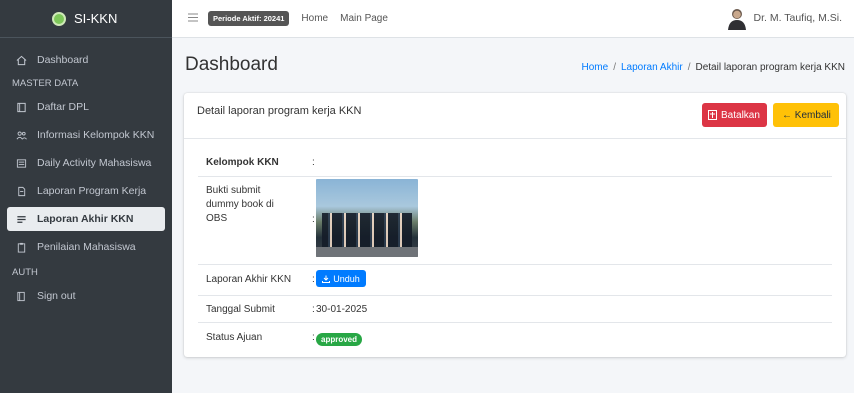  What do you see at coordinates (94, 163) in the screenshot?
I see `sidebar-item-label: Daily Activity Mahasiswa` at bounding box center [94, 163].